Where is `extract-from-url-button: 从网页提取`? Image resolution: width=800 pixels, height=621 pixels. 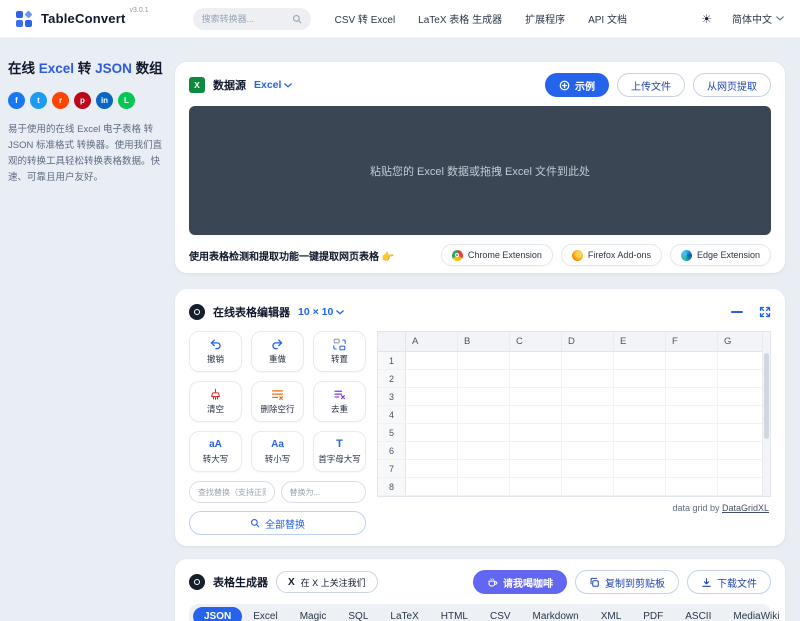
extract-from-url-button: 从网页提取 is located at coordinates (732, 85).